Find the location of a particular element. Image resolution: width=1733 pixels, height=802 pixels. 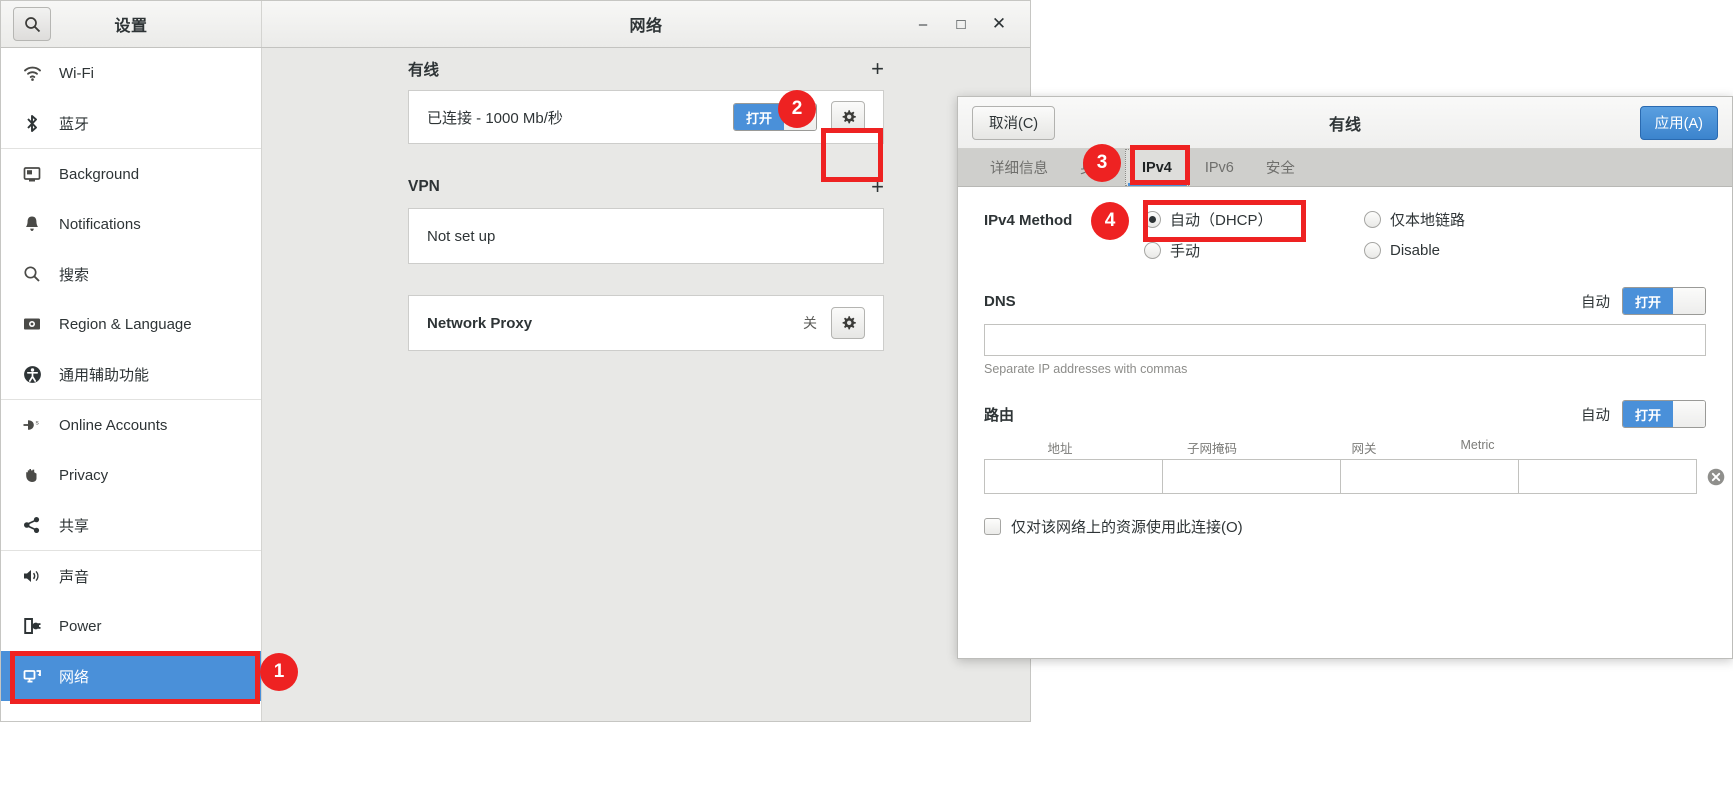

route-netmask-input is located at coordinates (1251, 476).